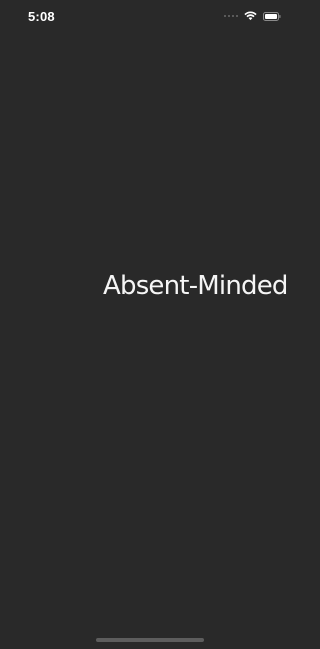 The width and height of the screenshot is (320, 649). I want to click on status-bar: 5:08, so click(150, 17).